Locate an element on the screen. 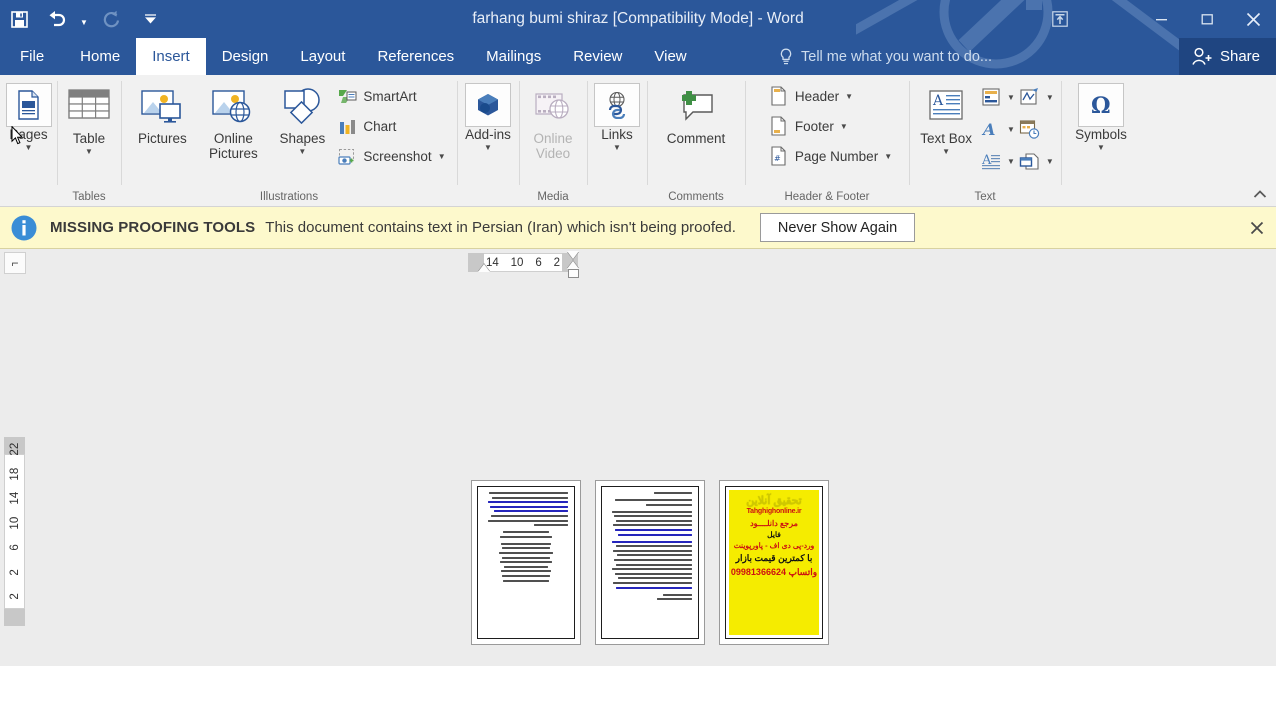 The width and height of the screenshot is (1276, 708). vertical-ruler-numbers: 2 2 6 10 14 18 22 is located at coordinates (14, 523).